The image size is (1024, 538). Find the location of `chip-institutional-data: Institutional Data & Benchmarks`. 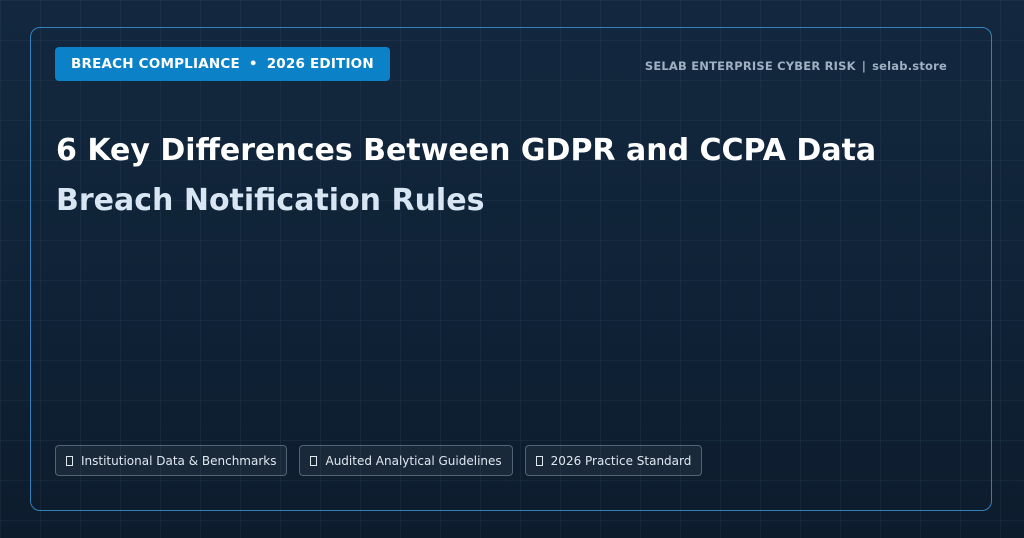

chip-institutional-data: Institutional Data & Benchmarks is located at coordinates (171, 460).